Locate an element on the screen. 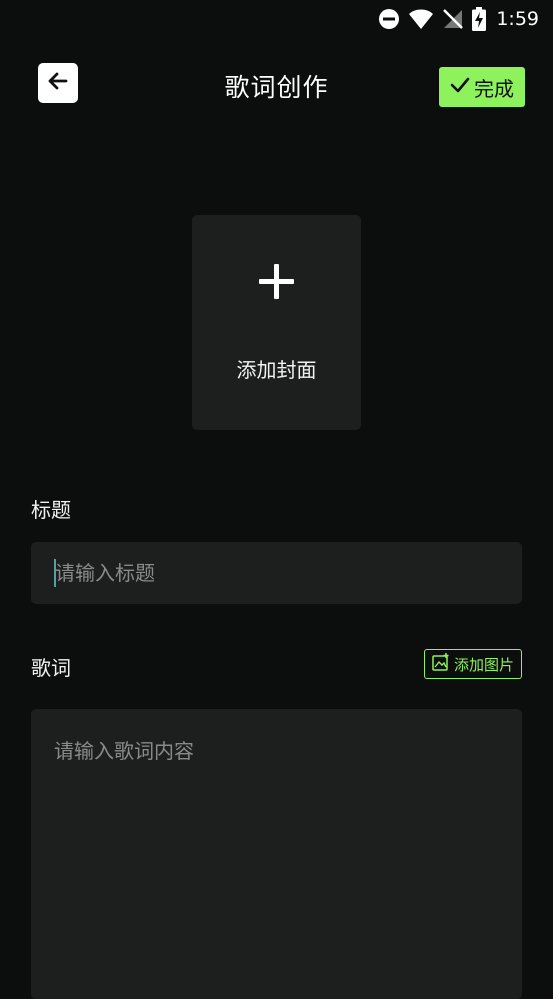  done-button: 完成 is located at coordinates (482, 87).